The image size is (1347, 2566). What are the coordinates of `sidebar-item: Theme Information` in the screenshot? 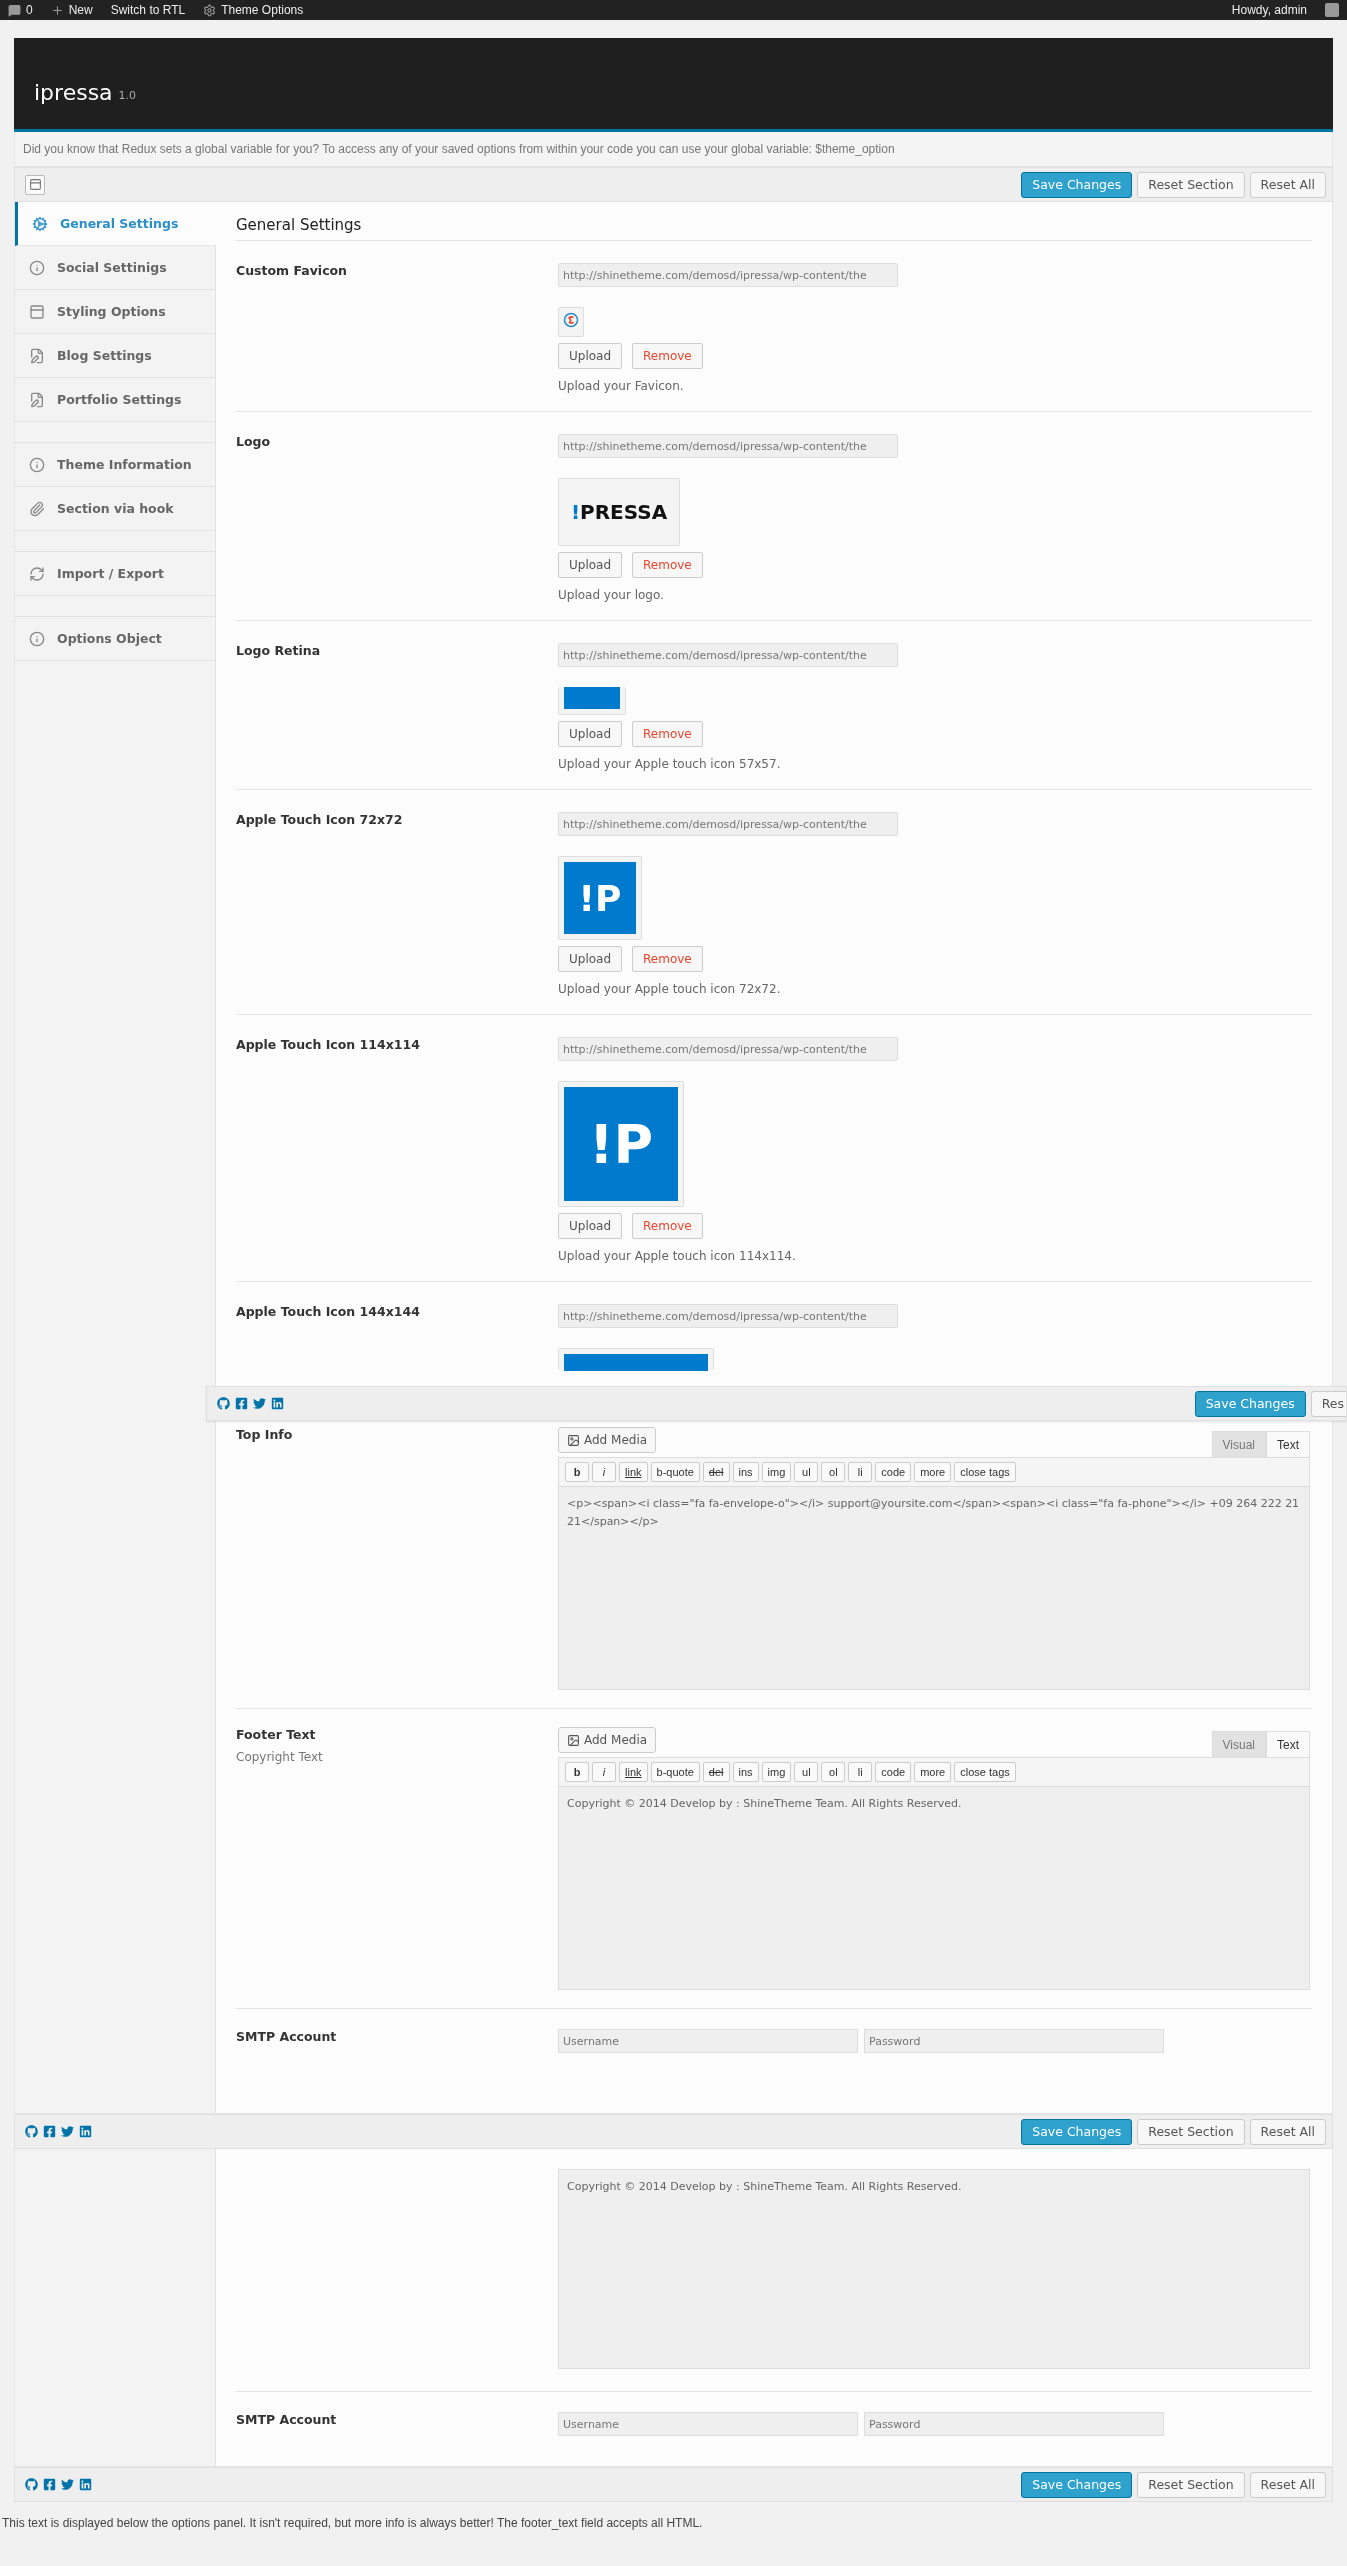 It's located at (115, 465).